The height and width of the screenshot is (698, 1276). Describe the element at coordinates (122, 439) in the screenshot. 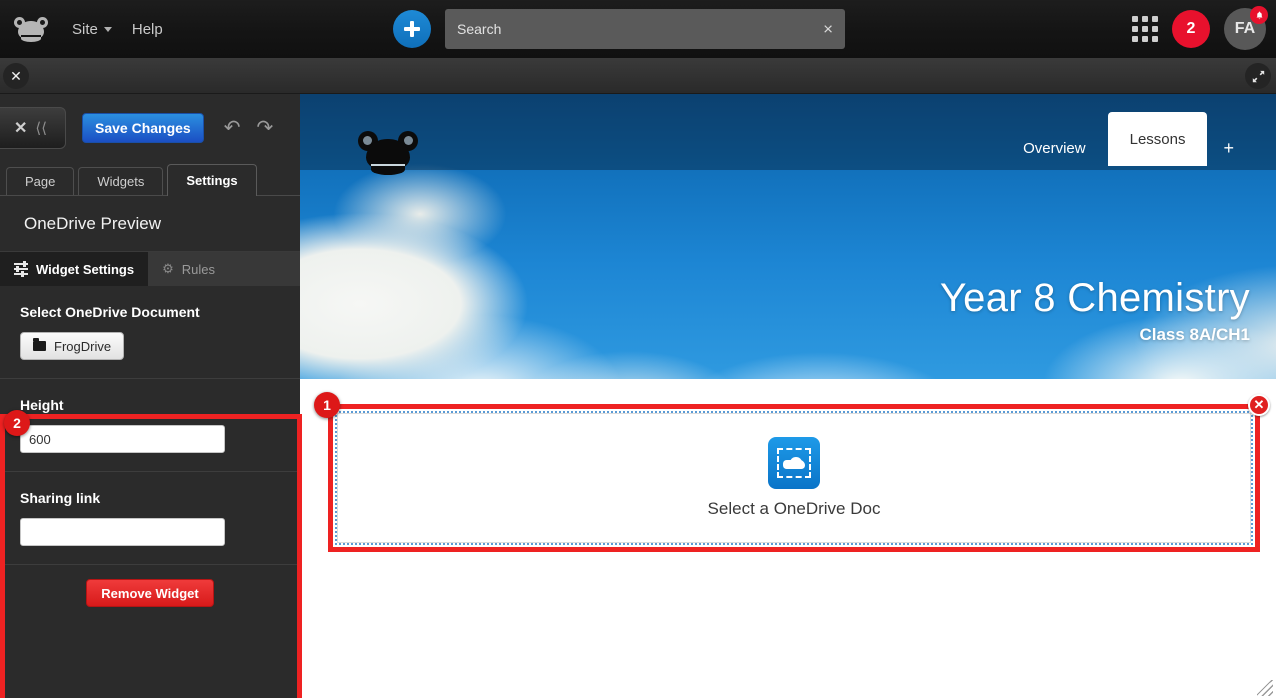

I see `height-input` at that location.